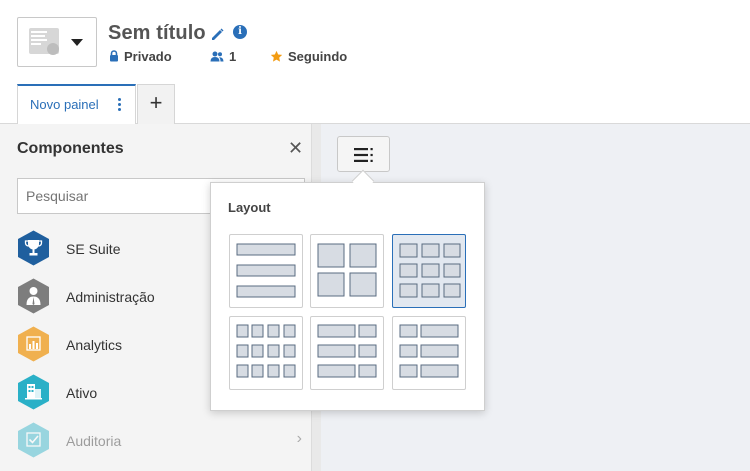 The image size is (750, 471). Describe the element at coordinates (93, 249) in the screenshot. I see `sidebar-item-label: SE Suite` at that location.